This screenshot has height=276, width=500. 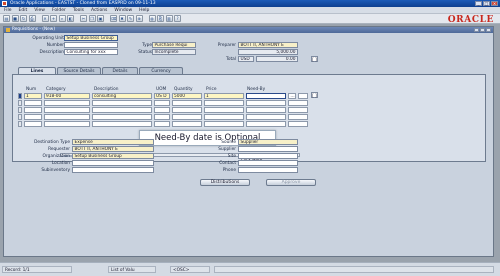 What do you see at coordinates (78, 10) in the screenshot?
I see `menu-tools: Tools` at bounding box center [78, 10].